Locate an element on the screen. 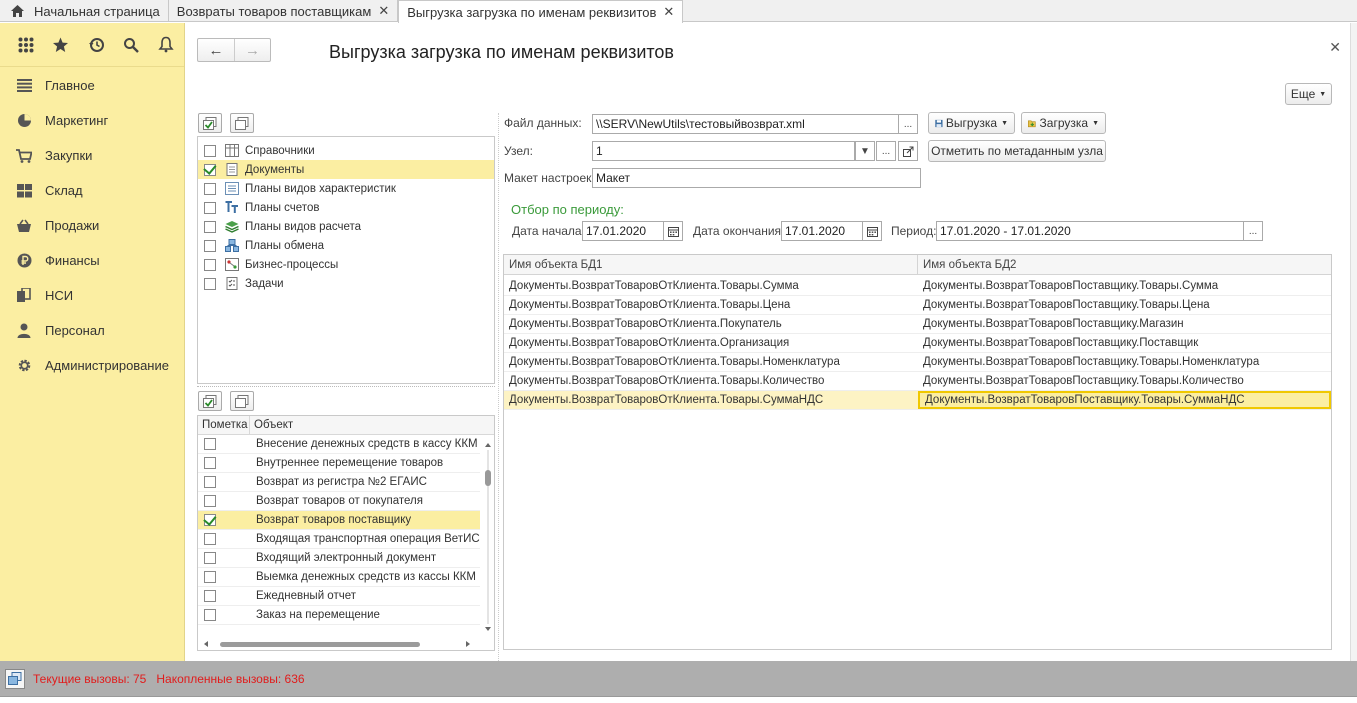 The width and height of the screenshot is (1357, 703). tree-item-business-processes: Бизнес-процессы is located at coordinates (346, 264).